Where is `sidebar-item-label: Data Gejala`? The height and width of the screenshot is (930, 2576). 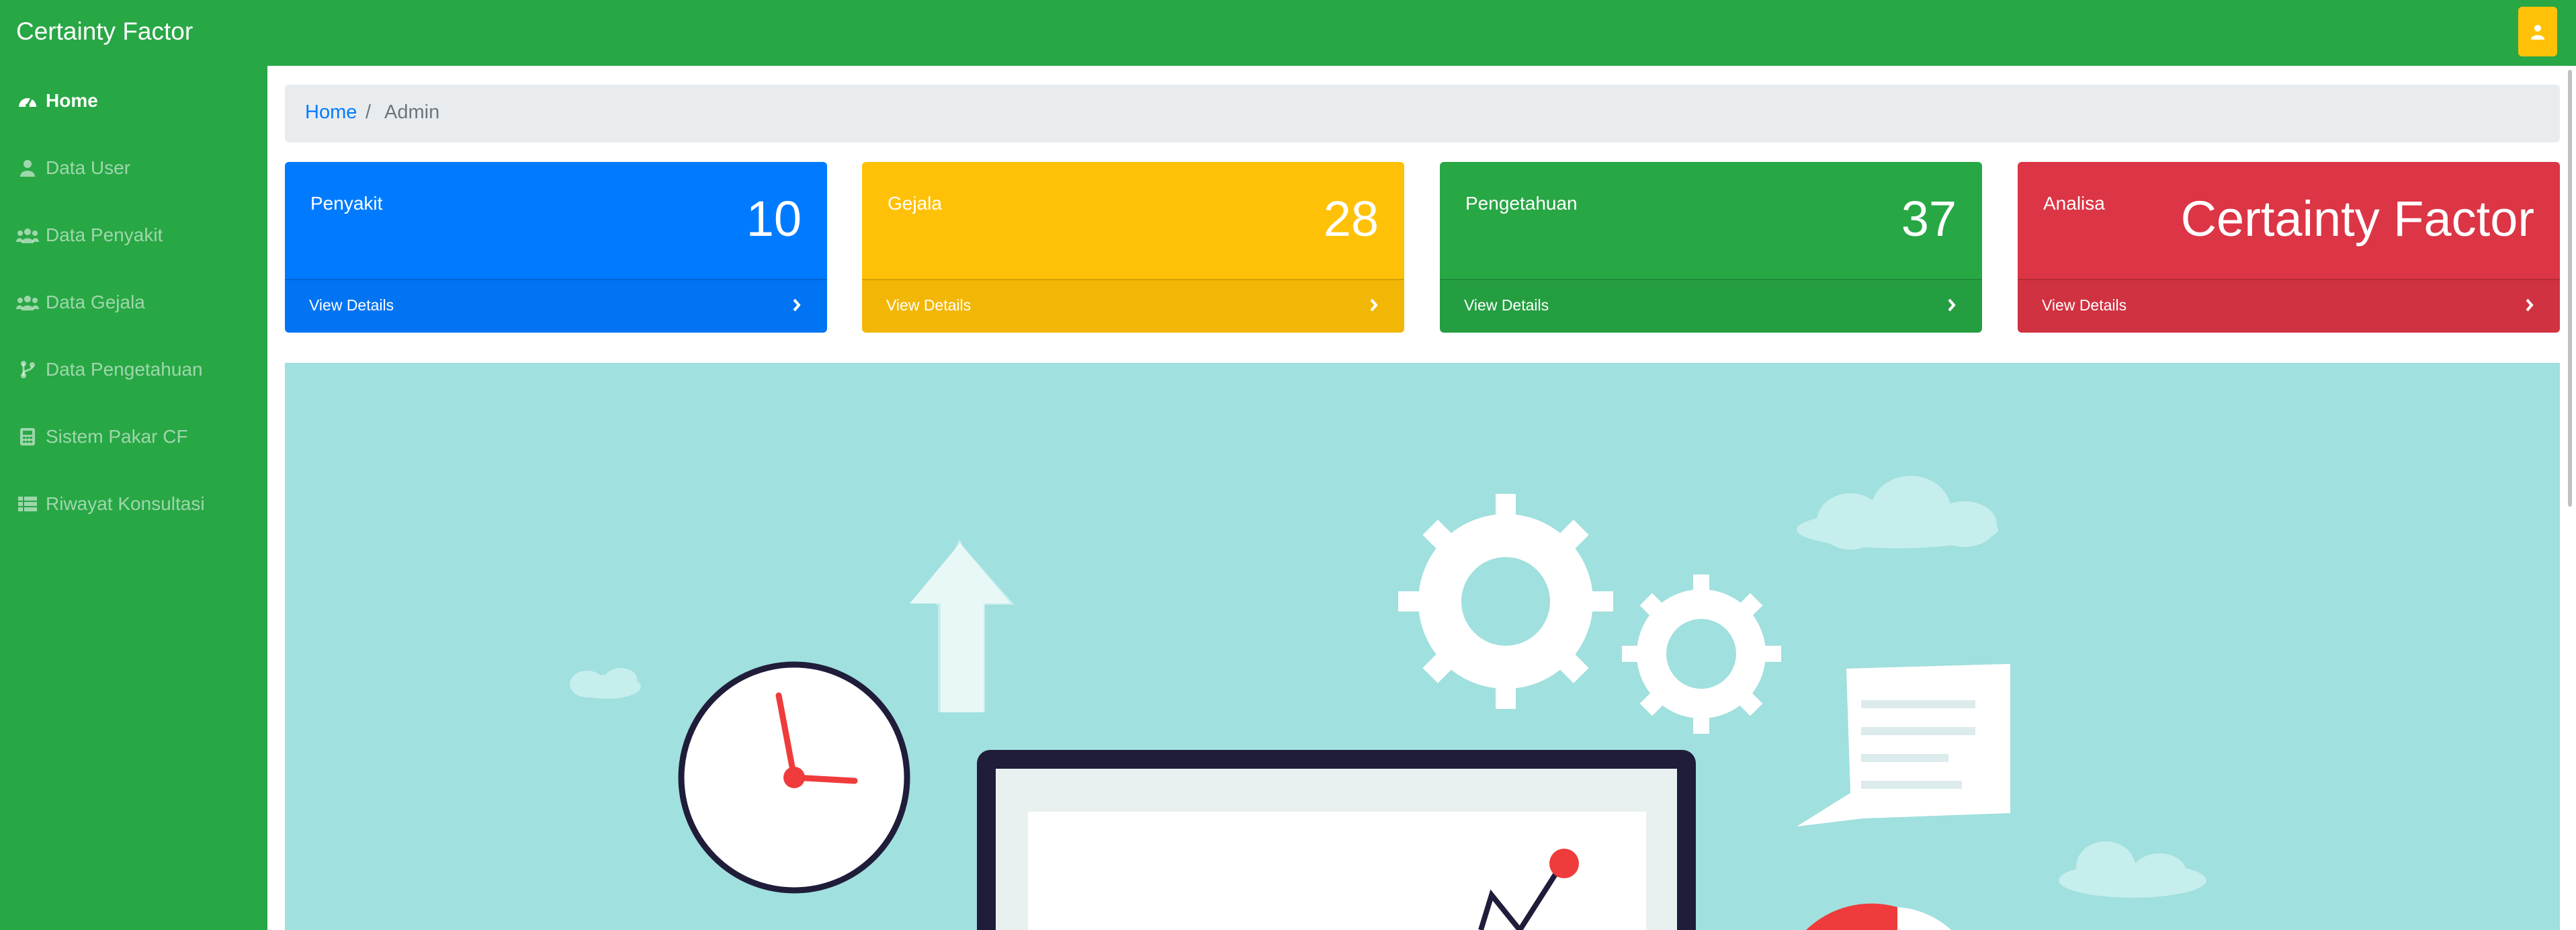
sidebar-item-label: Data Gejala is located at coordinates (95, 302).